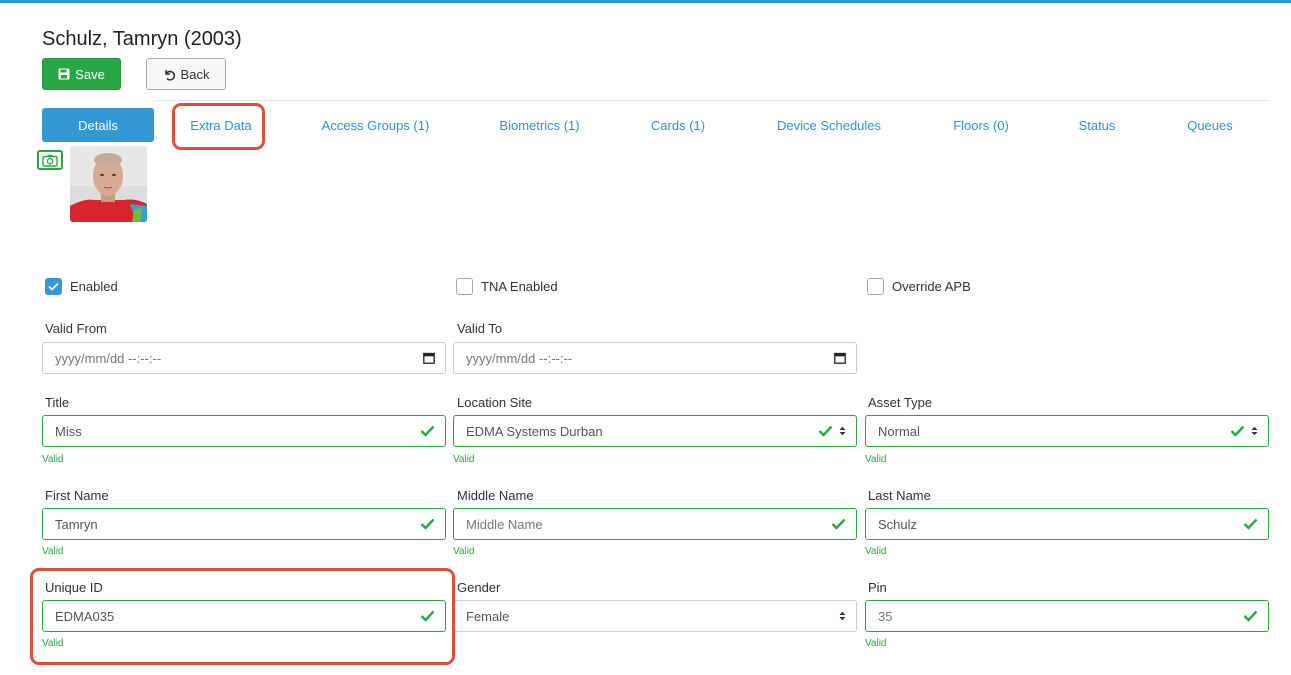 Image resolution: width=1291 pixels, height=675 pixels. What do you see at coordinates (50, 160) in the screenshot?
I see `camera-icon` at bounding box center [50, 160].